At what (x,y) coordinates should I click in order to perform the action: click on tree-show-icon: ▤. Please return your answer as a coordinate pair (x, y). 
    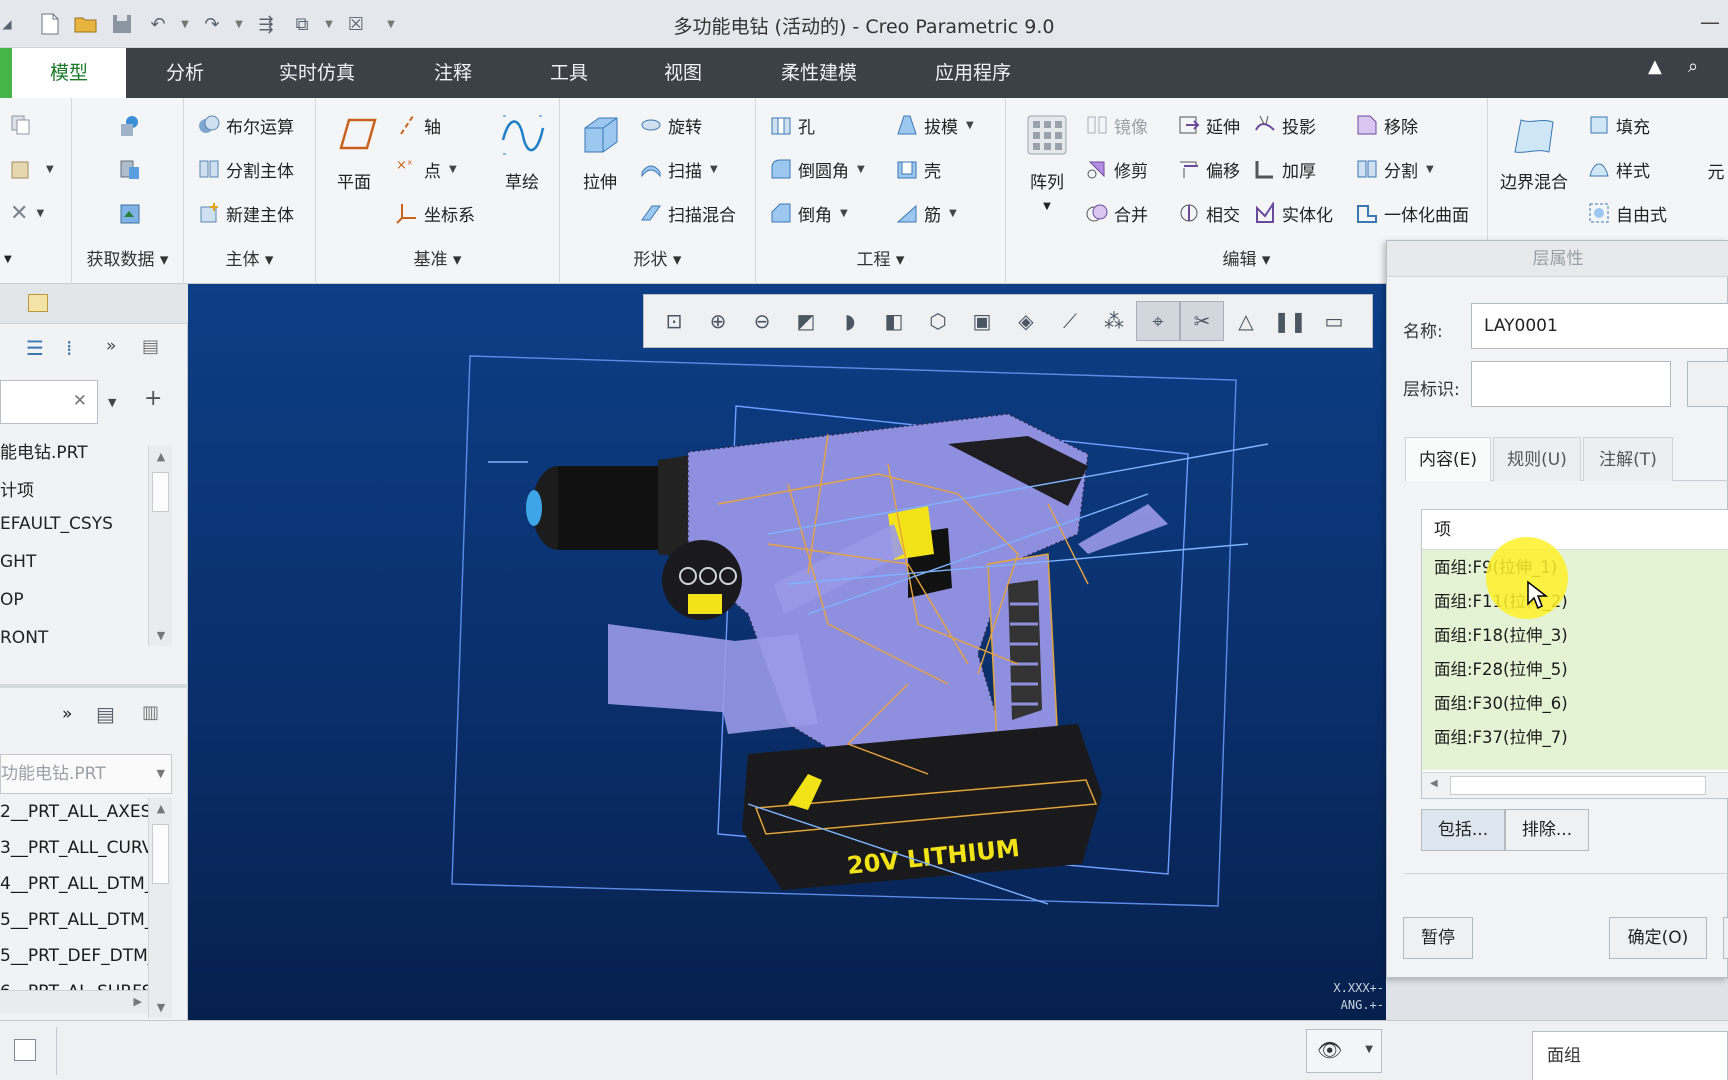
    Looking at the image, I should click on (150, 346).